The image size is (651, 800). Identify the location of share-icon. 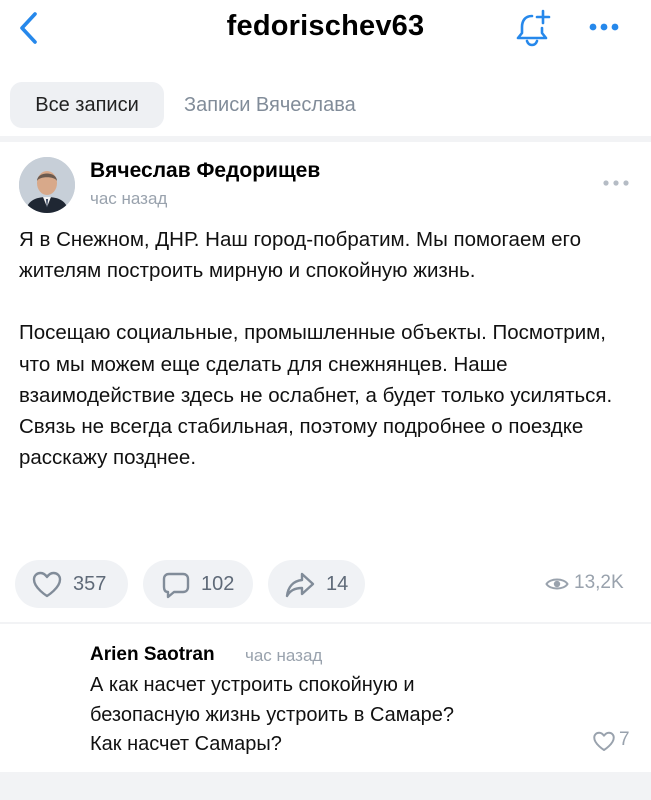
(300, 585).